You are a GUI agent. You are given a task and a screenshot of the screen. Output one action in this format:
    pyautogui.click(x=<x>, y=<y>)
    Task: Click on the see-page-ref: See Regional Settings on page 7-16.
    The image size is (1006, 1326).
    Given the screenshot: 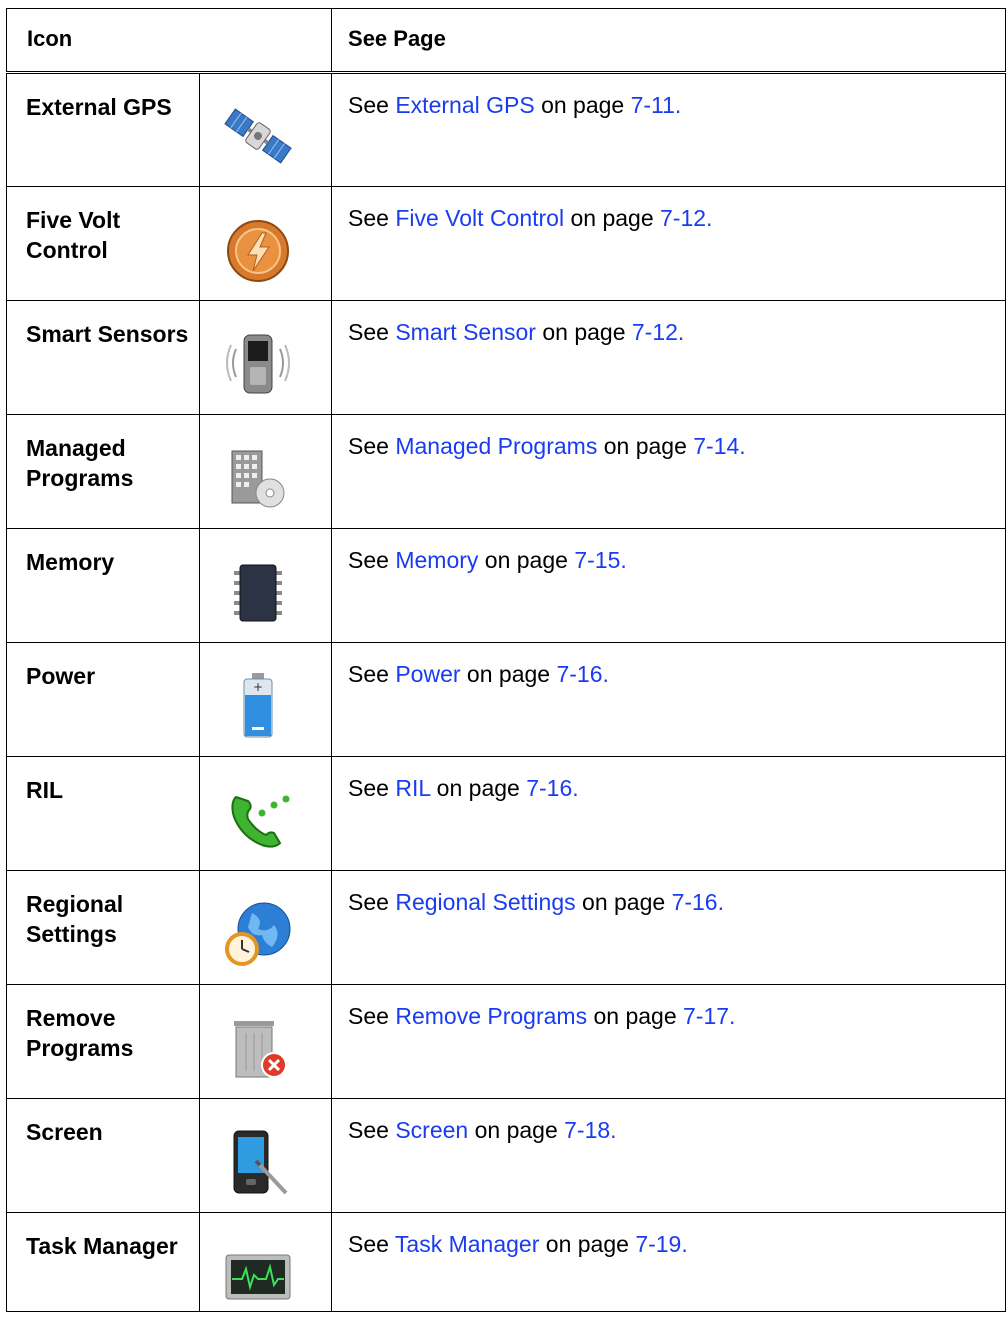 What is the action you would take?
    pyautogui.click(x=668, y=927)
    